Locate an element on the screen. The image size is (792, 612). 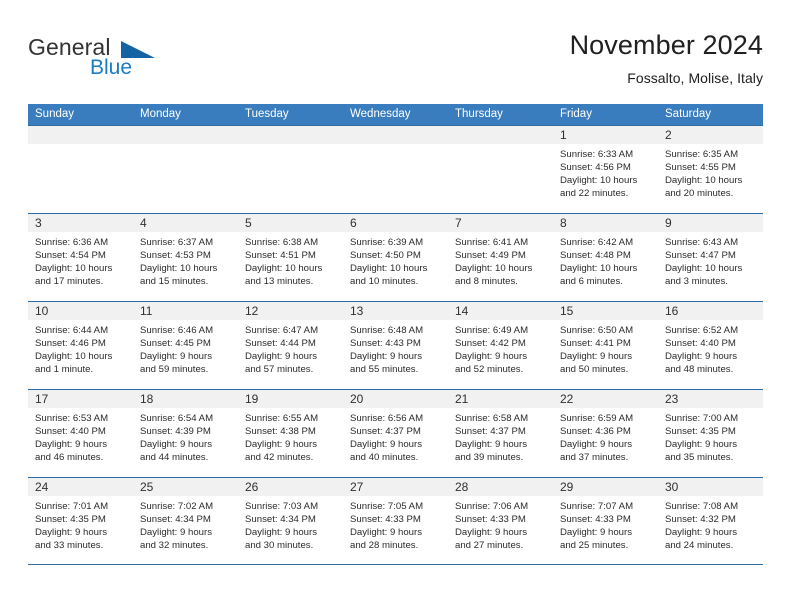
sunset-text: Sunset: 4:46 PM is located at coordinates (70, 343).